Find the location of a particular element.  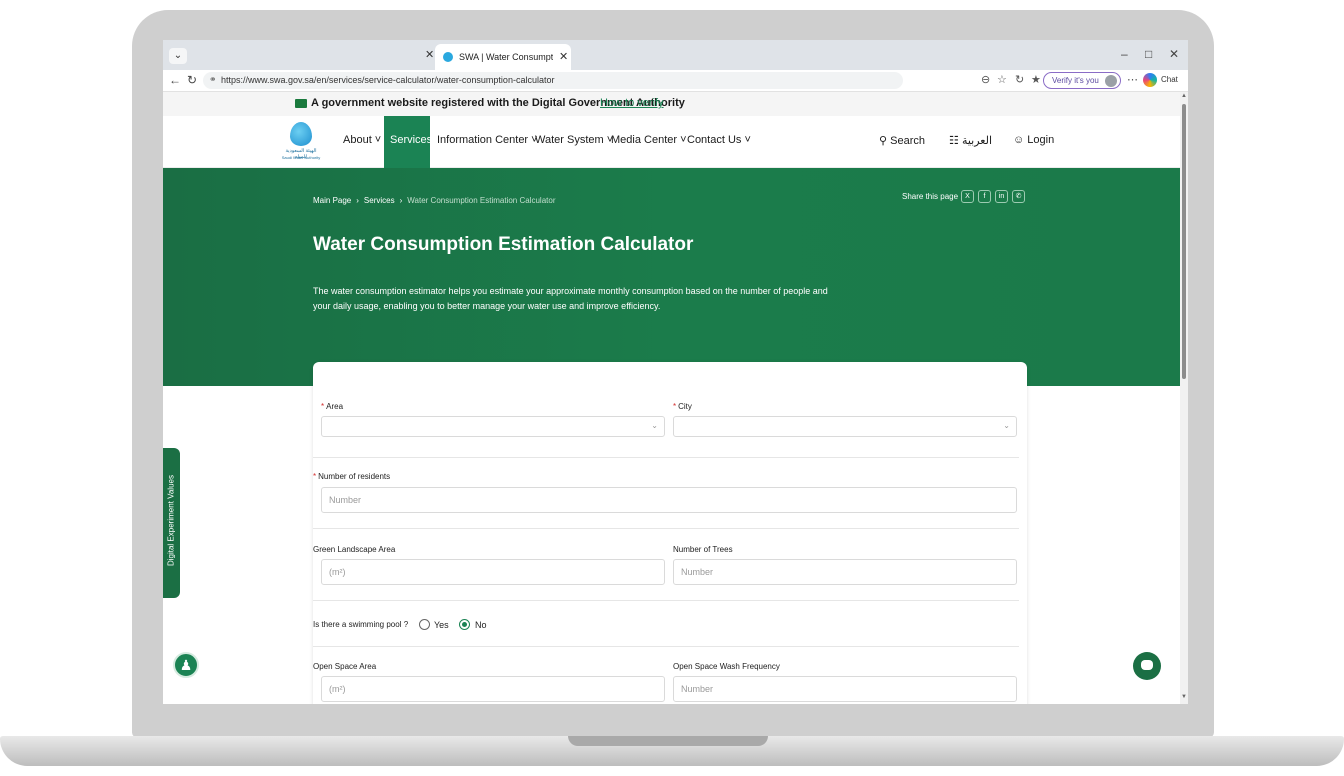

x-share-icon: X is located at coordinates (967, 196).